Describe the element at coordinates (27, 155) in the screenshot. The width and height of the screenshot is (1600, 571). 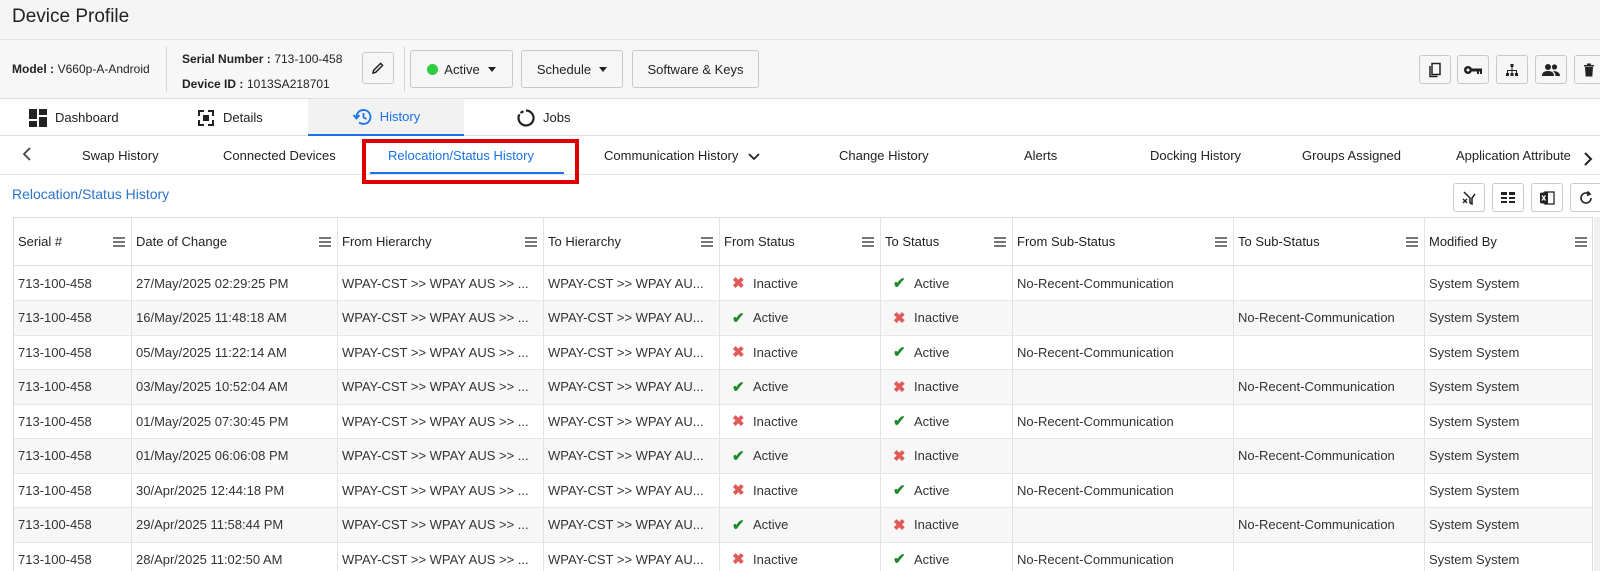
I see `scroll-left-button` at that location.